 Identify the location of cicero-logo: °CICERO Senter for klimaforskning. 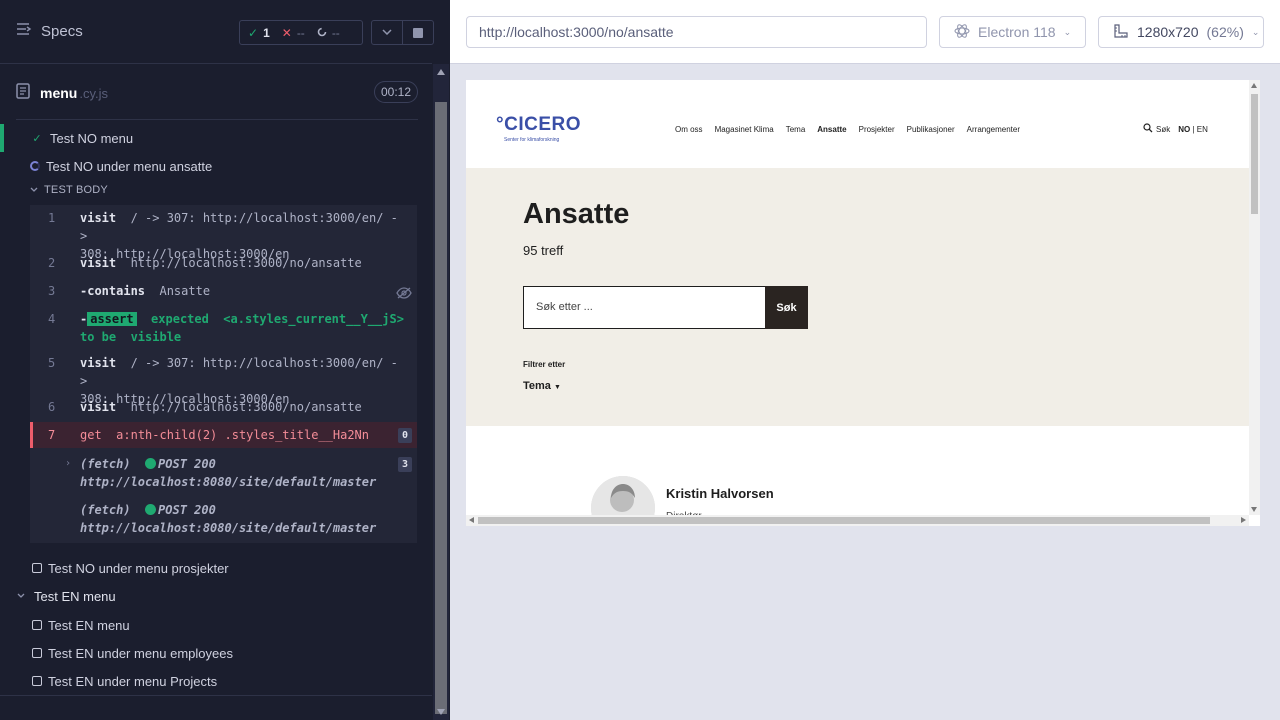
(538, 128).